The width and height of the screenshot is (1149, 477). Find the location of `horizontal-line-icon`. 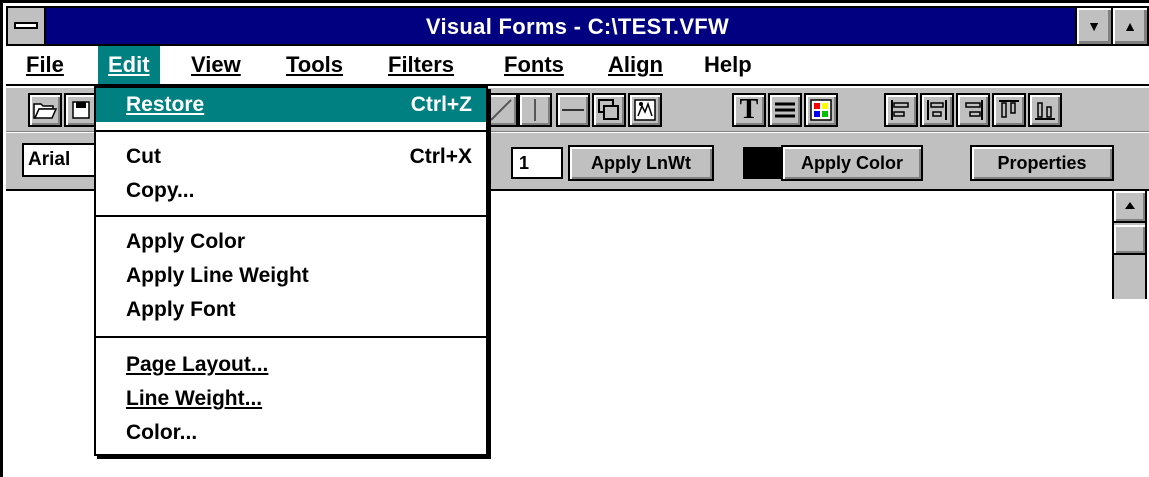

horizontal-line-icon is located at coordinates (573, 110).